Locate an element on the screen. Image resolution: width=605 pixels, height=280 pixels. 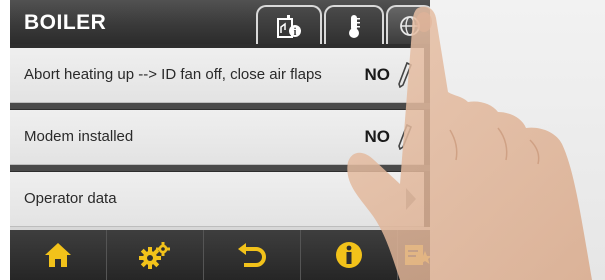
info-icon is located at coordinates (349, 255).